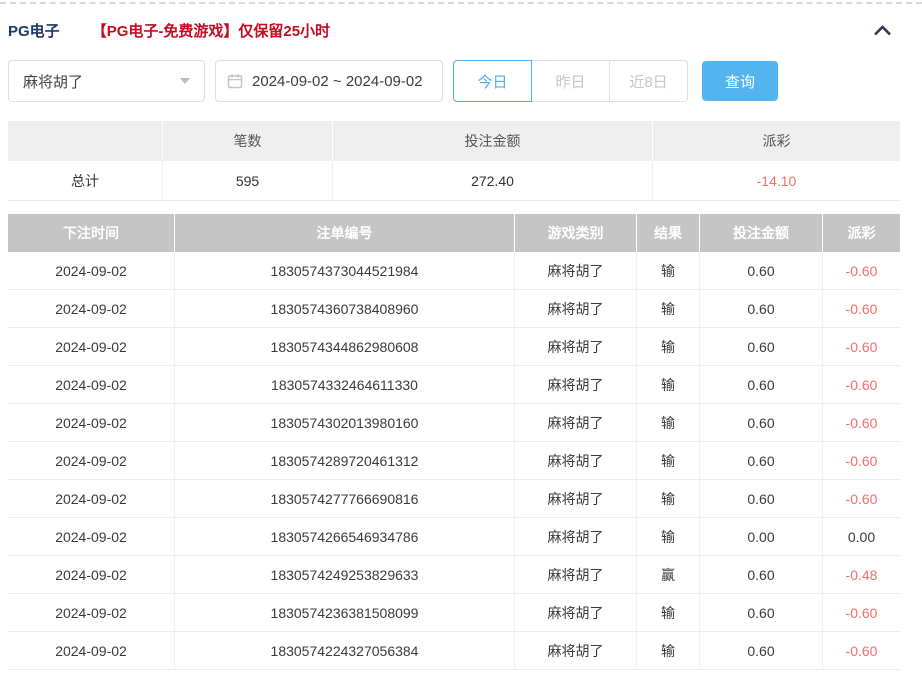 The height and width of the screenshot is (680, 922). I want to click on game-select: 麻将胡了, so click(106, 81).